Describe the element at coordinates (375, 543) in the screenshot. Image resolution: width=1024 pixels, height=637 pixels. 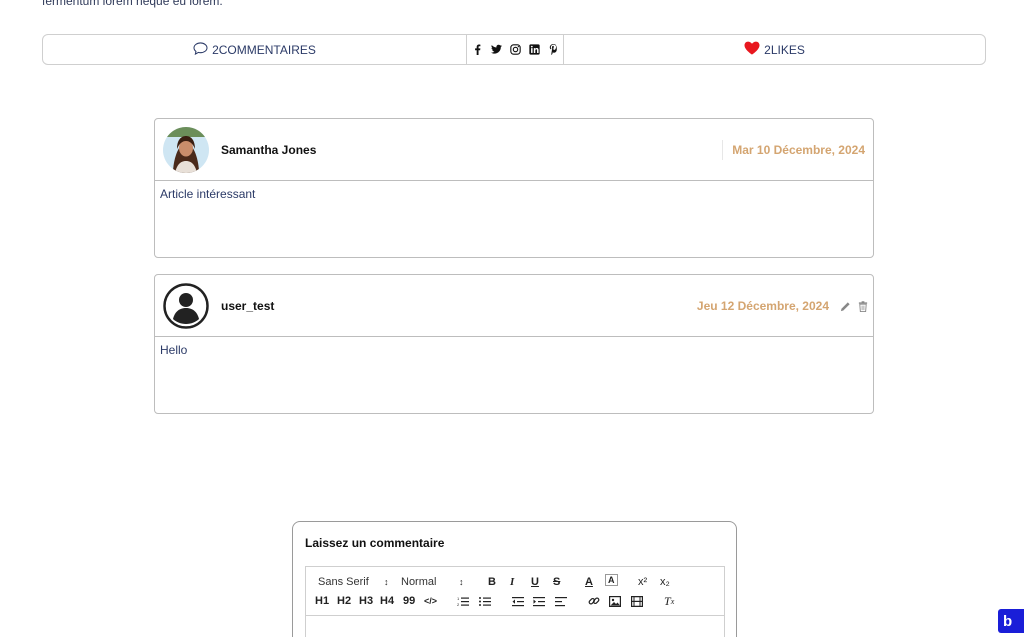
I see `form-title: Laissez un commentaire` at that location.